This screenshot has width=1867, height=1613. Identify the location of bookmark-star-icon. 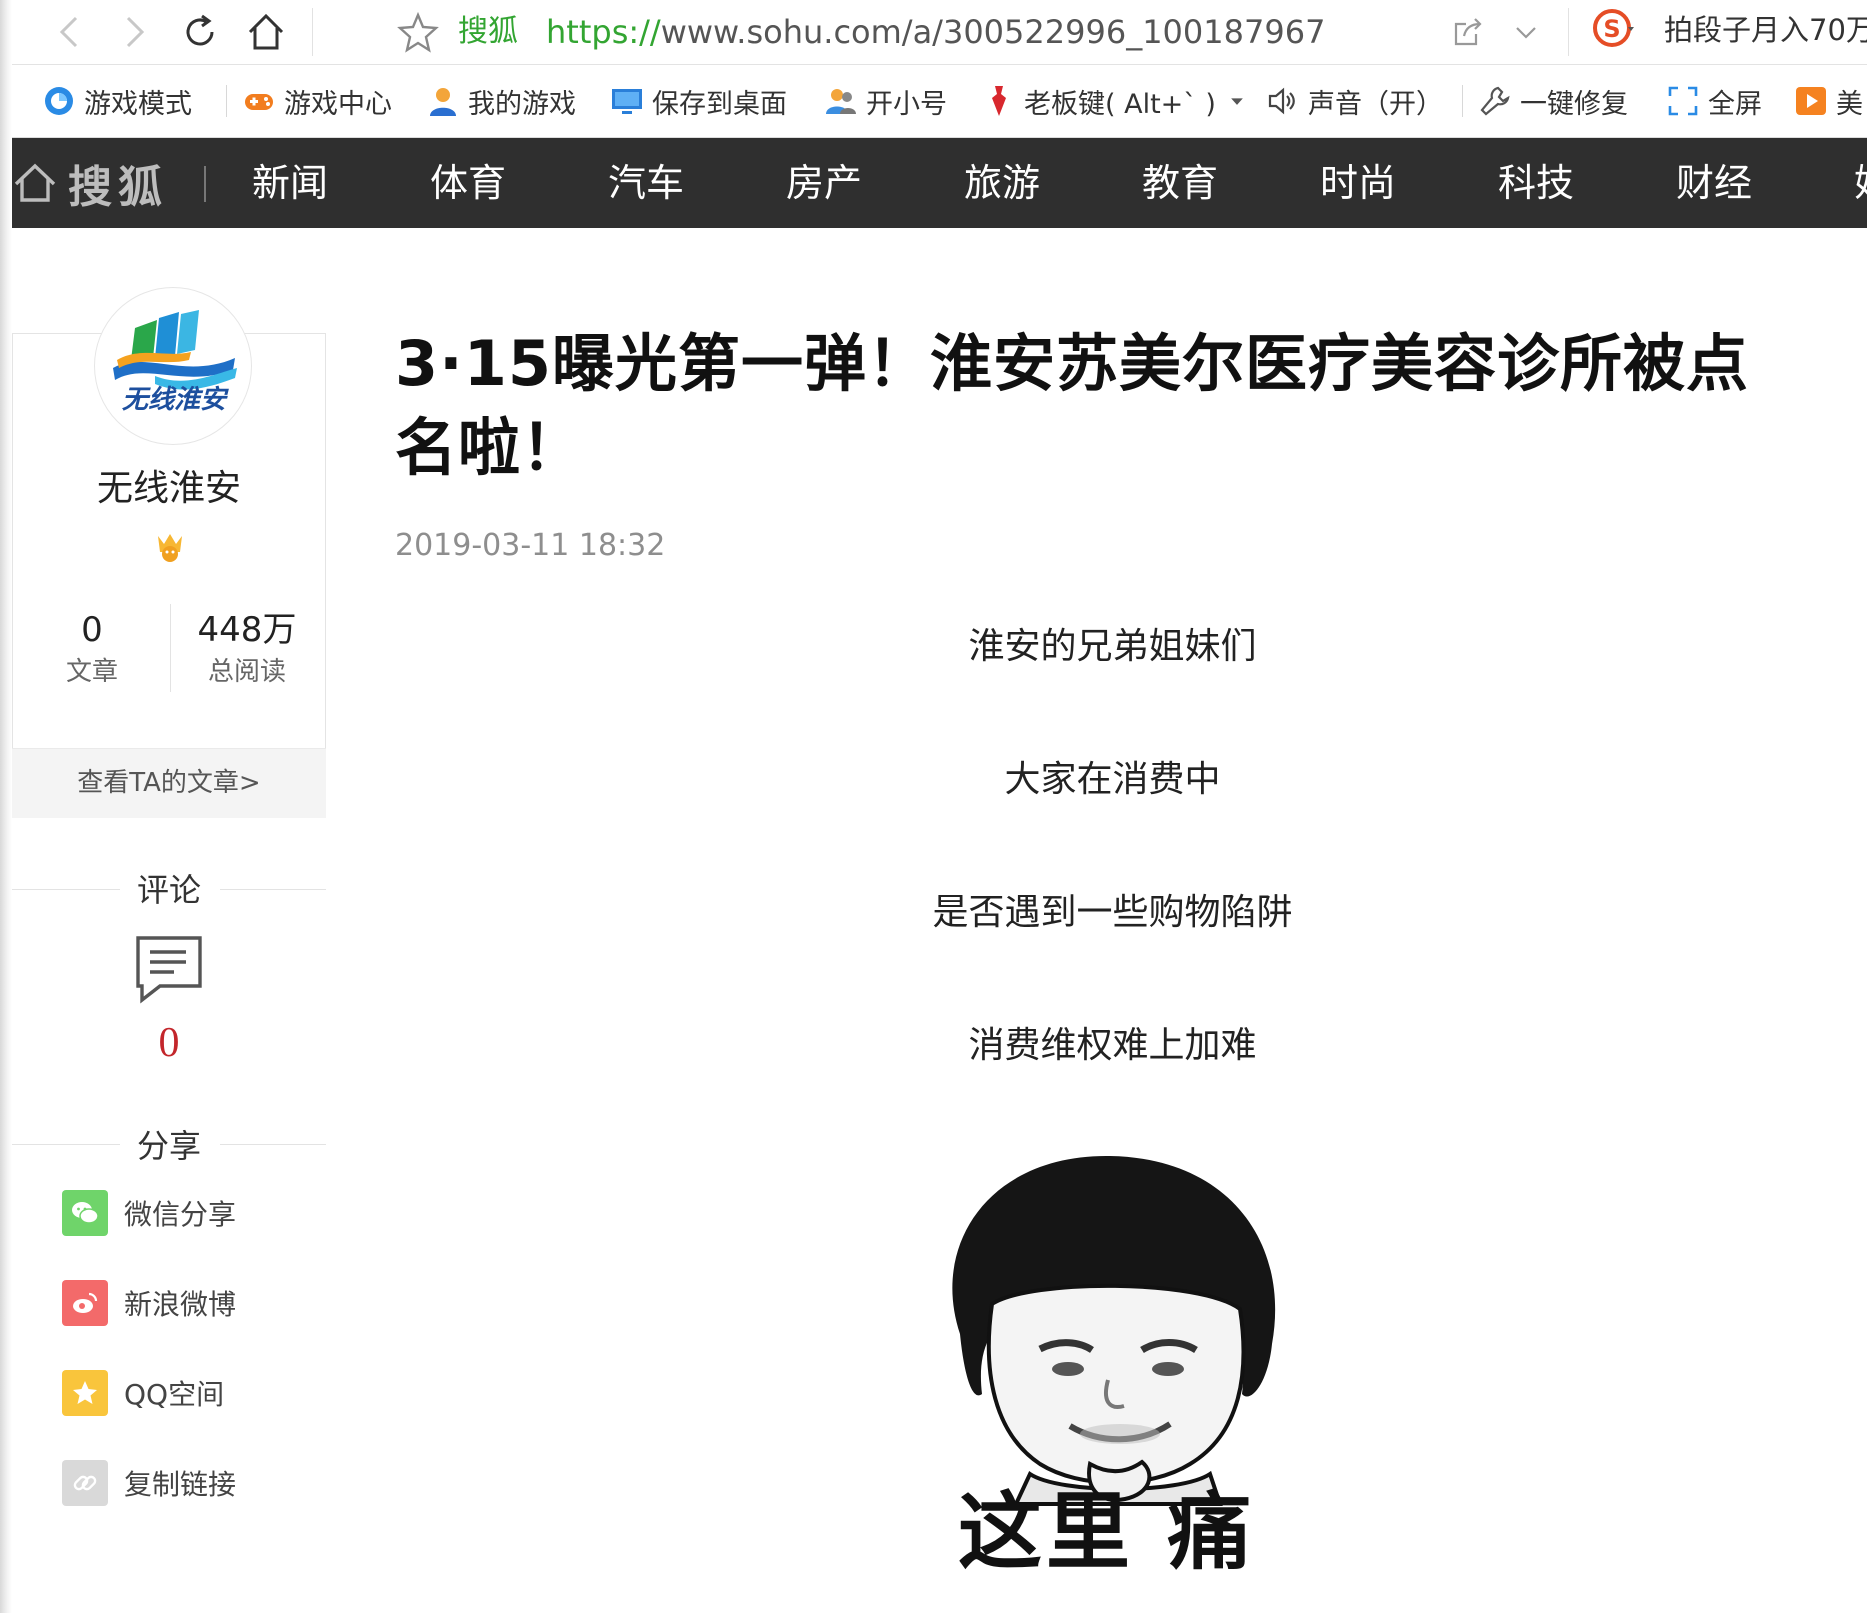
(418, 32).